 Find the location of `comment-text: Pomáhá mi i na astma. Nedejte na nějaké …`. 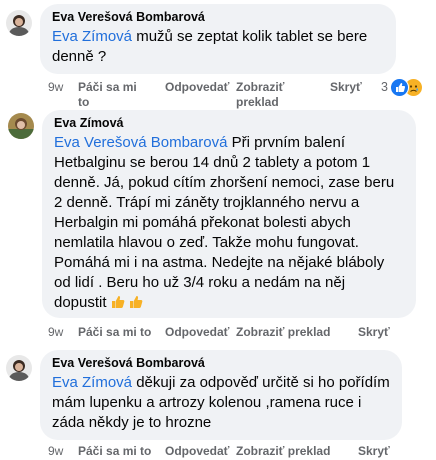

comment-text: Pomáhá mi i na astma. Nedejte na nějaké … is located at coordinates (219, 262).